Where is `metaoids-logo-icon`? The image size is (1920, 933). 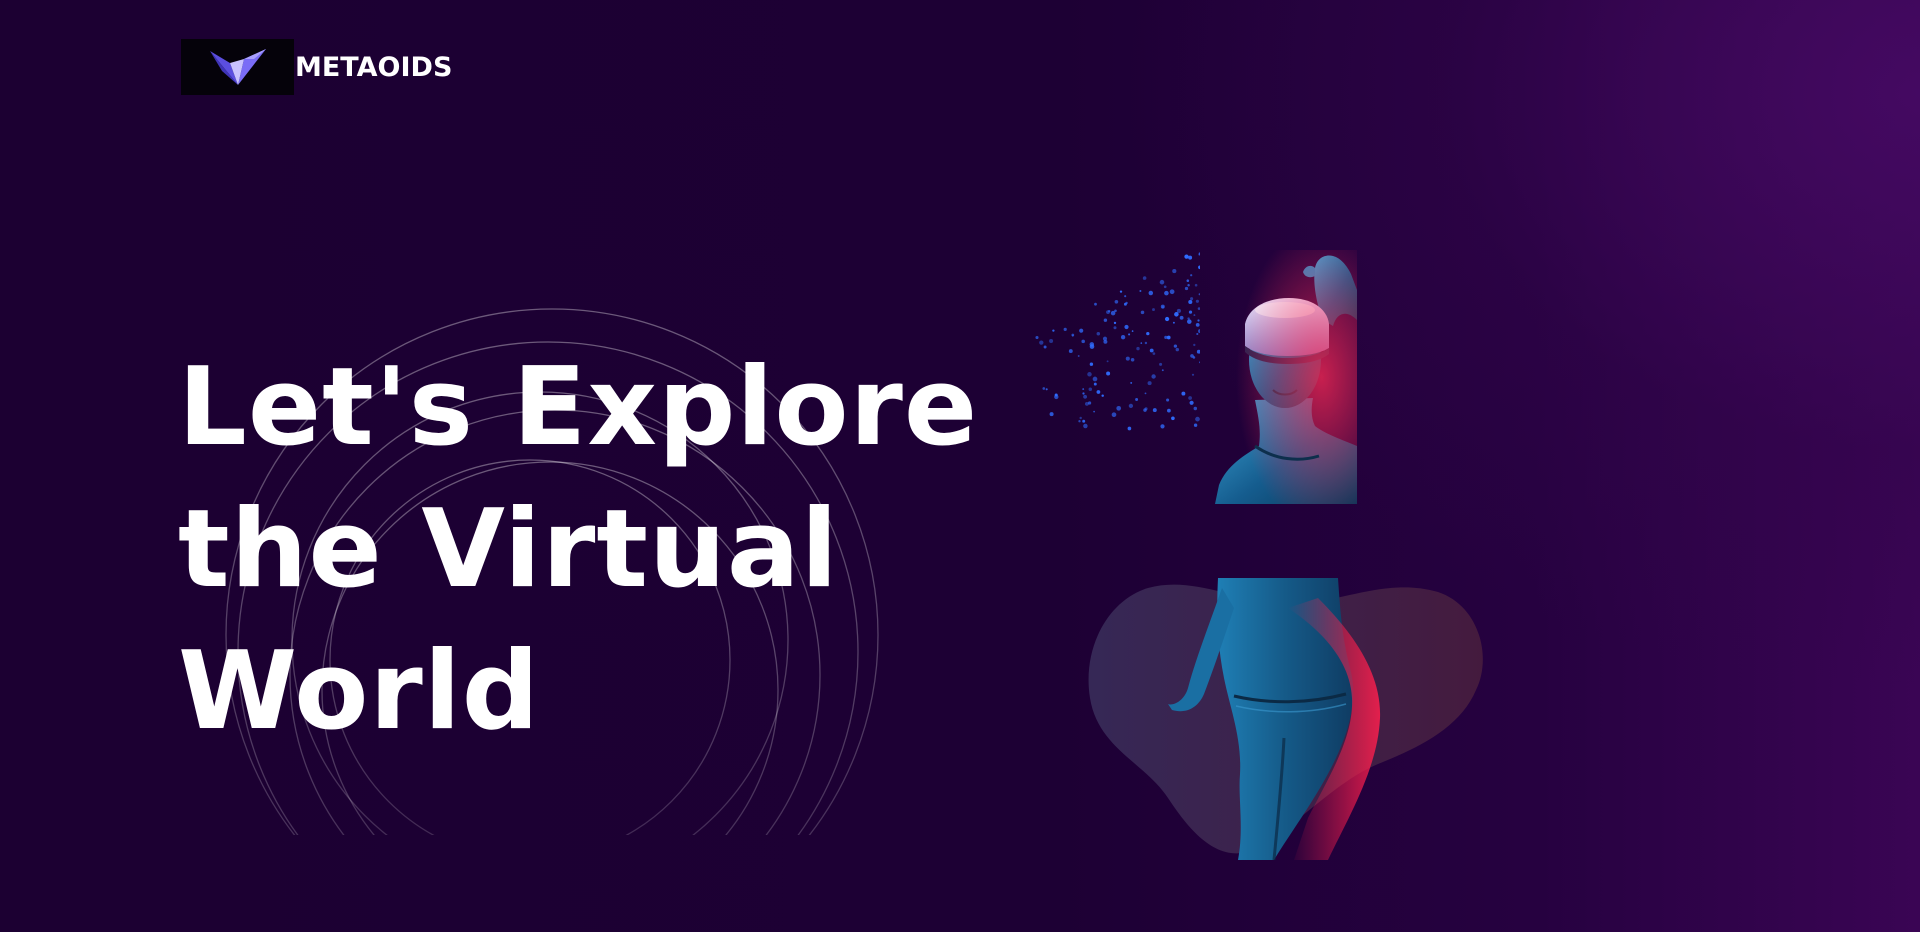 metaoids-logo-icon is located at coordinates (237, 67).